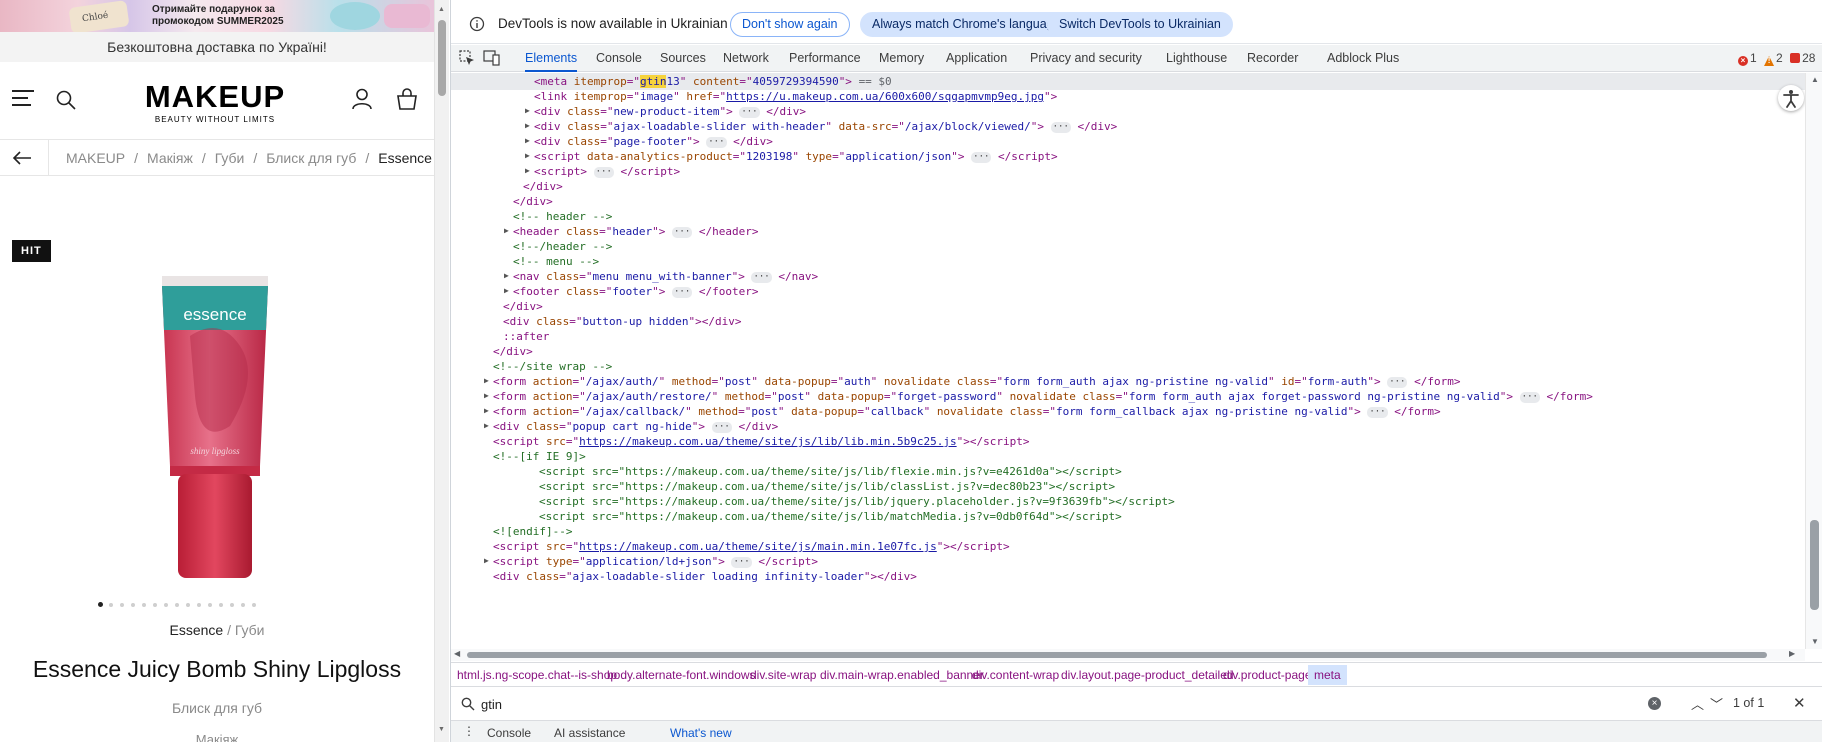  I want to click on website-scrollbar: ▲ ▼, so click(441, 371).